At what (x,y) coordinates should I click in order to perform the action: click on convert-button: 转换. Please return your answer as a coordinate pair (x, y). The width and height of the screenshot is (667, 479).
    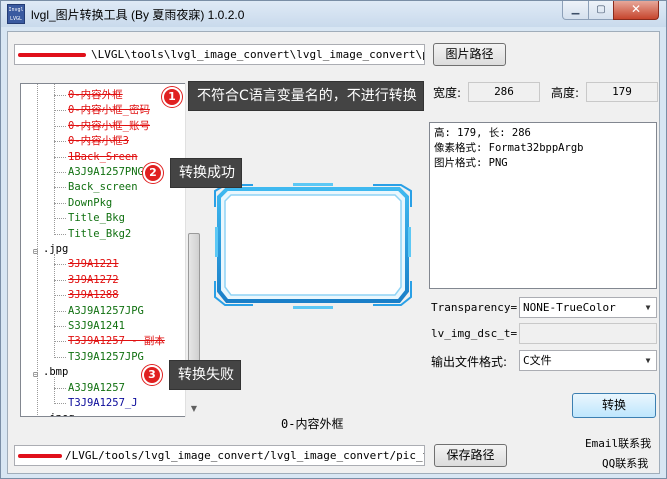
    Looking at the image, I should click on (614, 405).